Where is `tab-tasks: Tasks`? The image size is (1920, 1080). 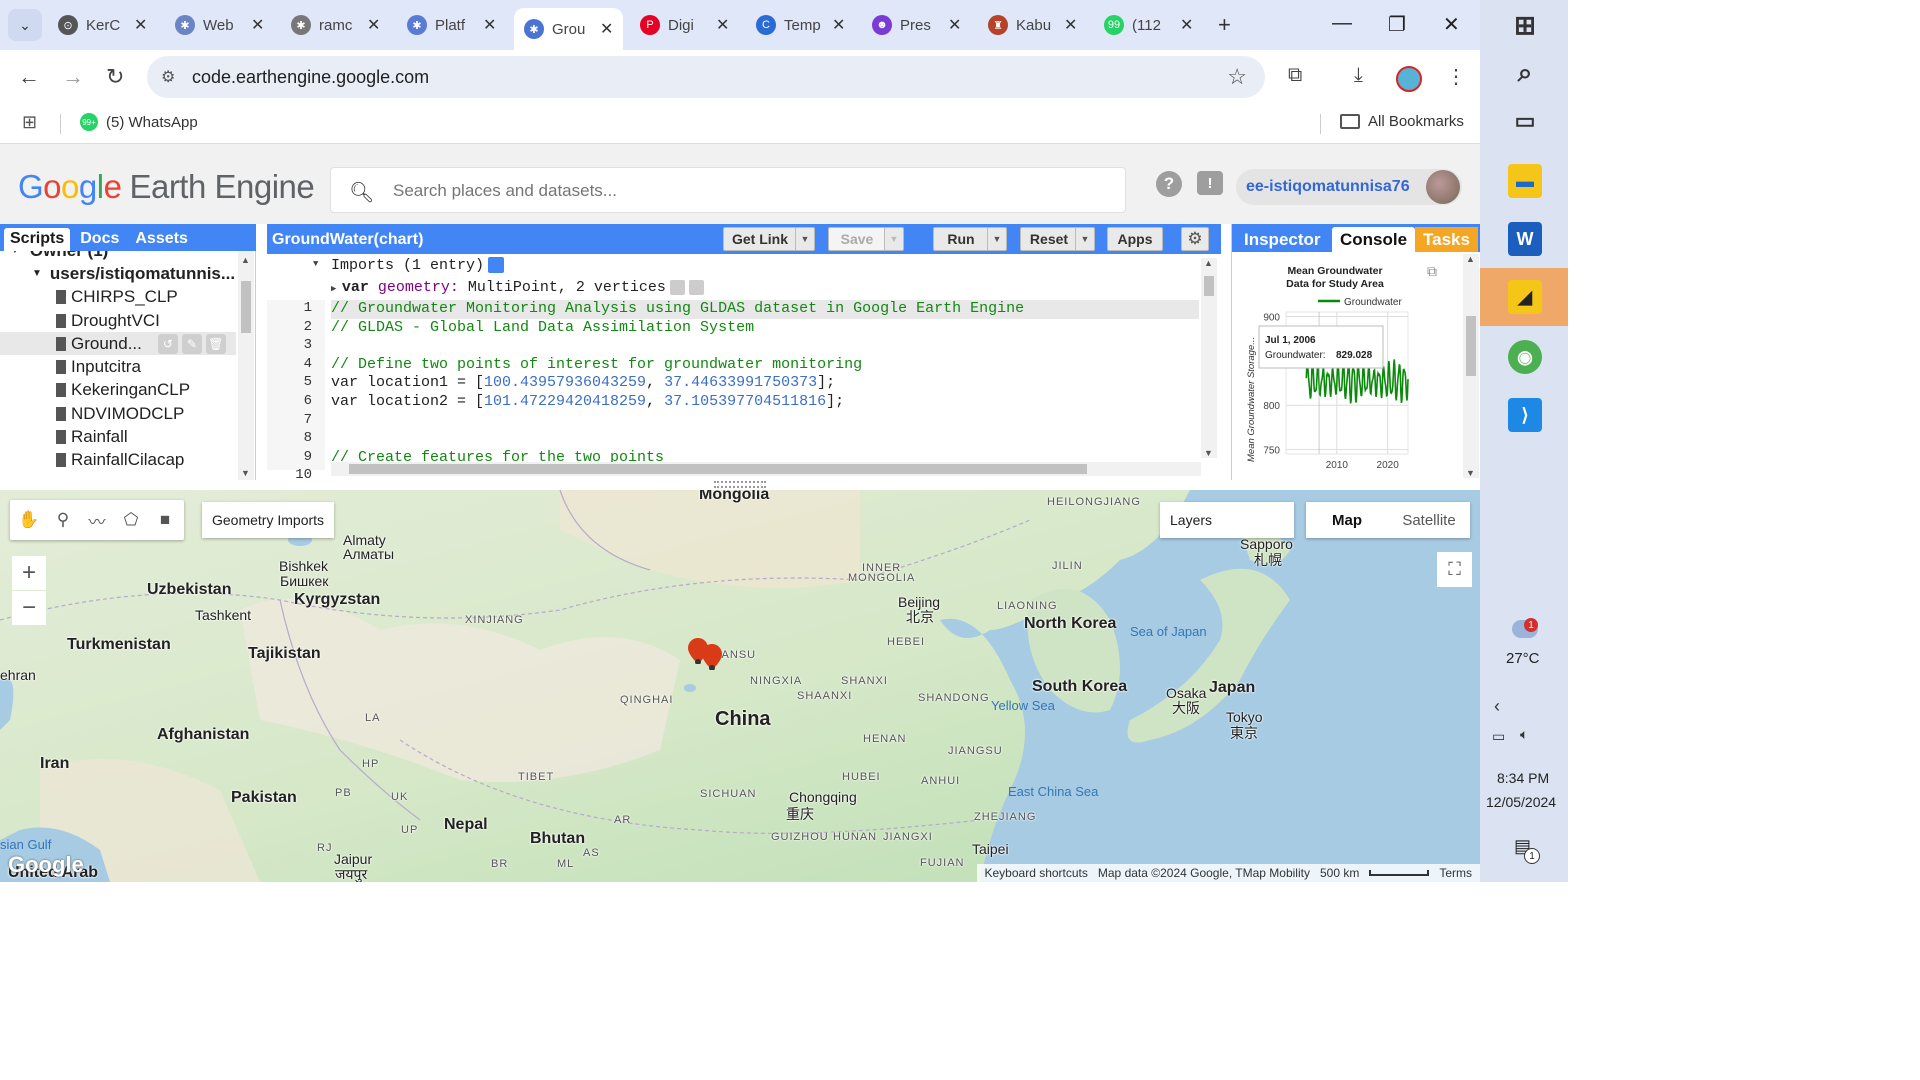
tab-tasks: Tasks is located at coordinates (1446, 239).